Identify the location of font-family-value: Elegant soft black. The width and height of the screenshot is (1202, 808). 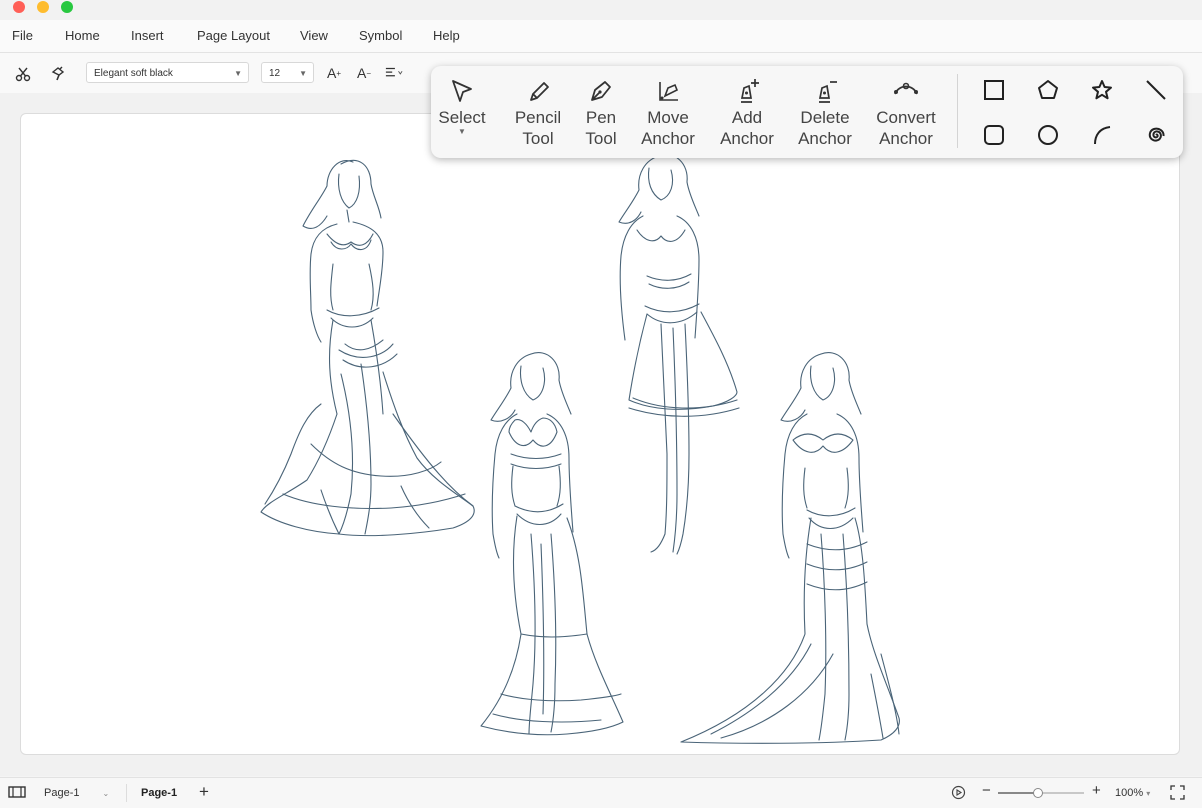
(133, 73).